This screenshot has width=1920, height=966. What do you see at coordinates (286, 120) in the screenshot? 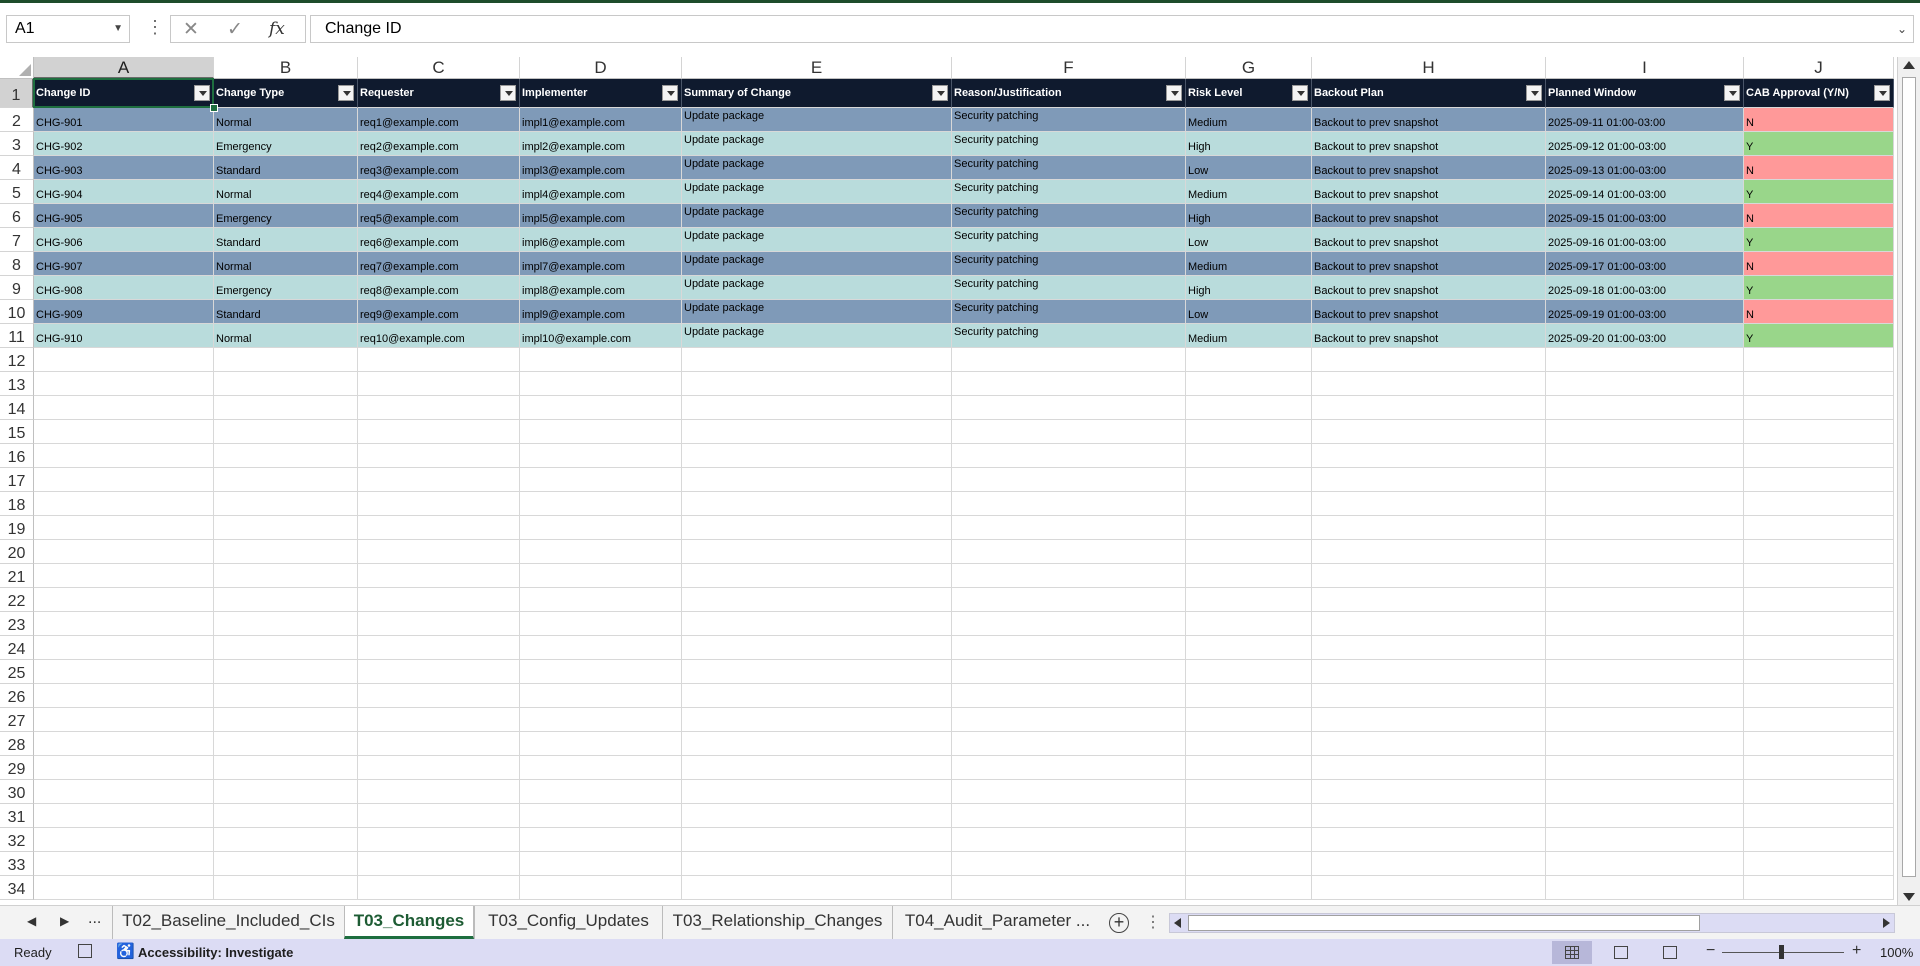
I see `table-cell: Normal` at bounding box center [286, 120].